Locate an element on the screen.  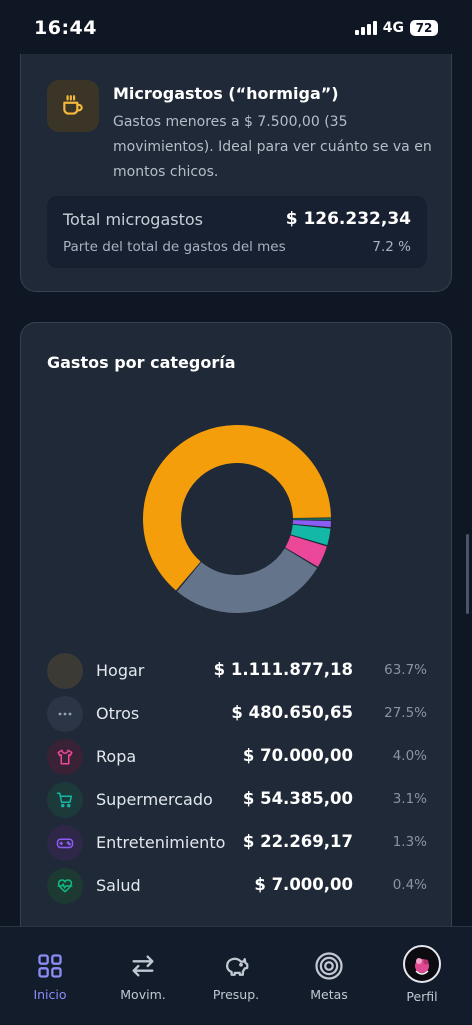
home-icon is located at coordinates (65, 671).